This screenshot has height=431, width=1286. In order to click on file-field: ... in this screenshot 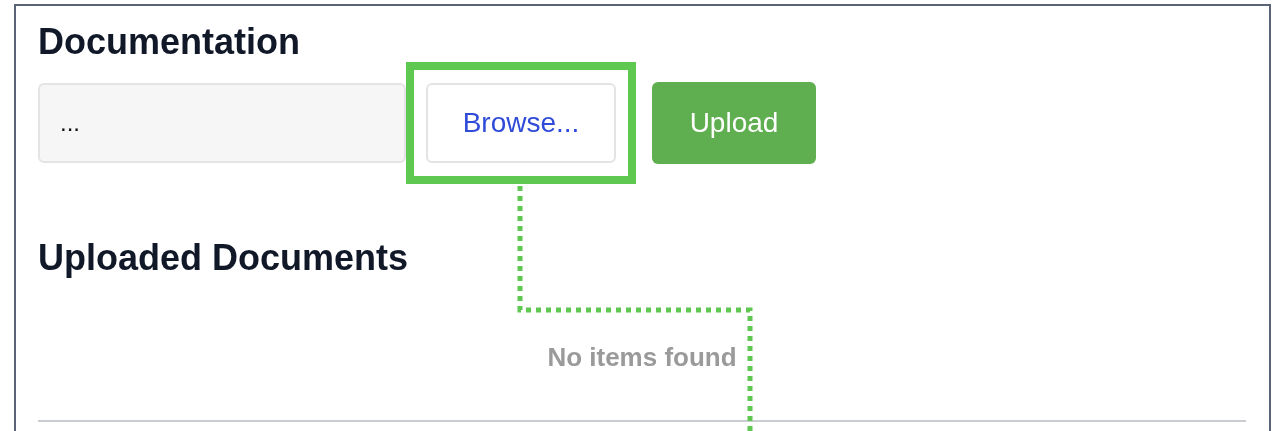, I will do `click(222, 123)`.